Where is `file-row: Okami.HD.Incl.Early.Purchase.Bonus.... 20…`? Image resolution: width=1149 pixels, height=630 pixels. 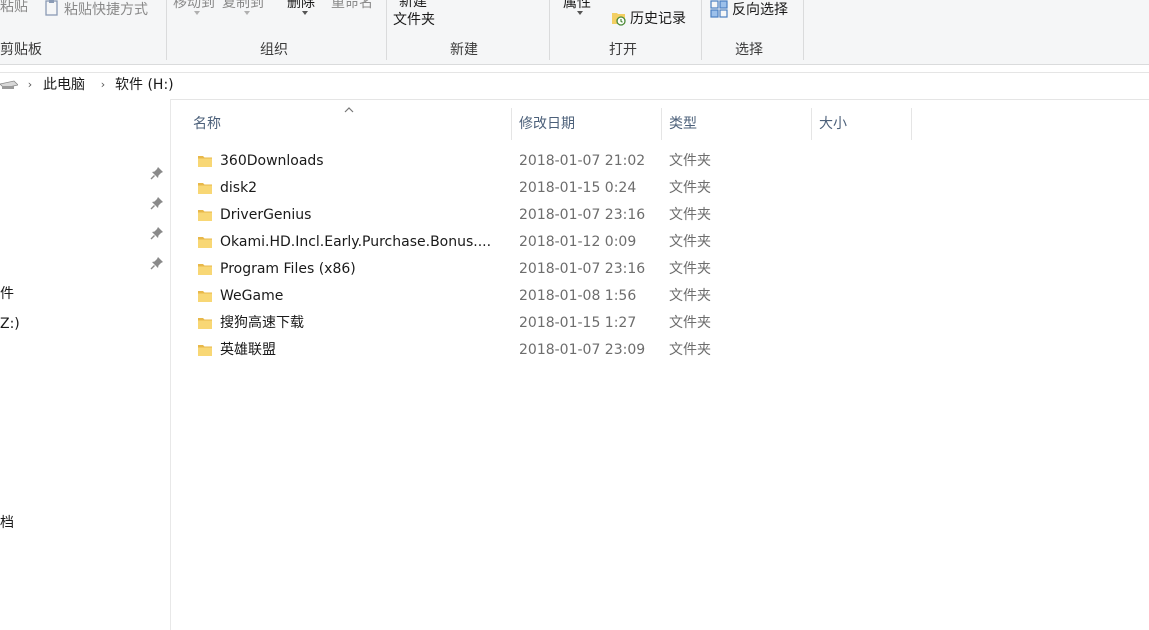
file-row: Okami.HD.Incl.Early.Purchase.Bonus.... 20… is located at coordinates (552, 242).